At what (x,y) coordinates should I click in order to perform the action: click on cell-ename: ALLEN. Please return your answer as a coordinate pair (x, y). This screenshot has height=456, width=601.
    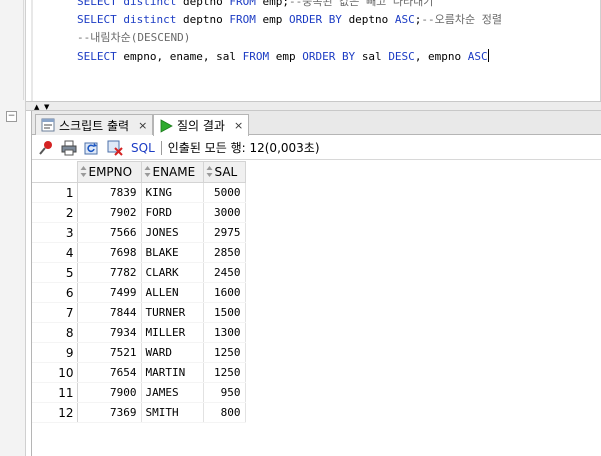
    Looking at the image, I should click on (172, 292).